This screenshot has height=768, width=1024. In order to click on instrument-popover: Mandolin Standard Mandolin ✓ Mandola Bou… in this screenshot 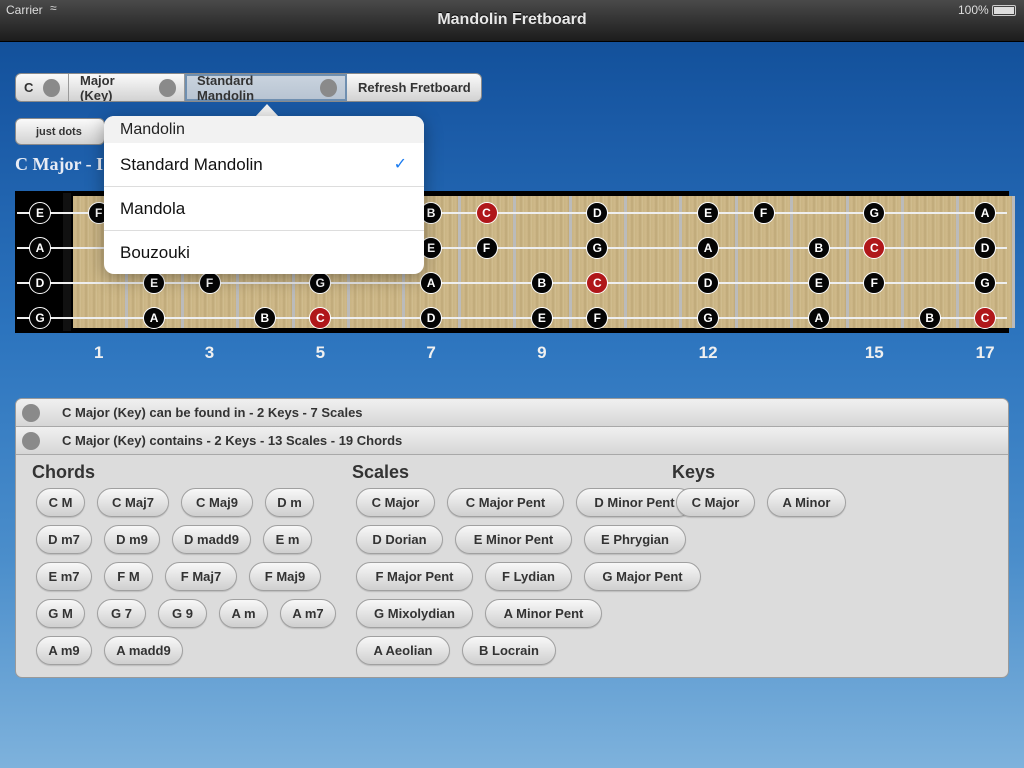, I will do `click(264, 195)`.